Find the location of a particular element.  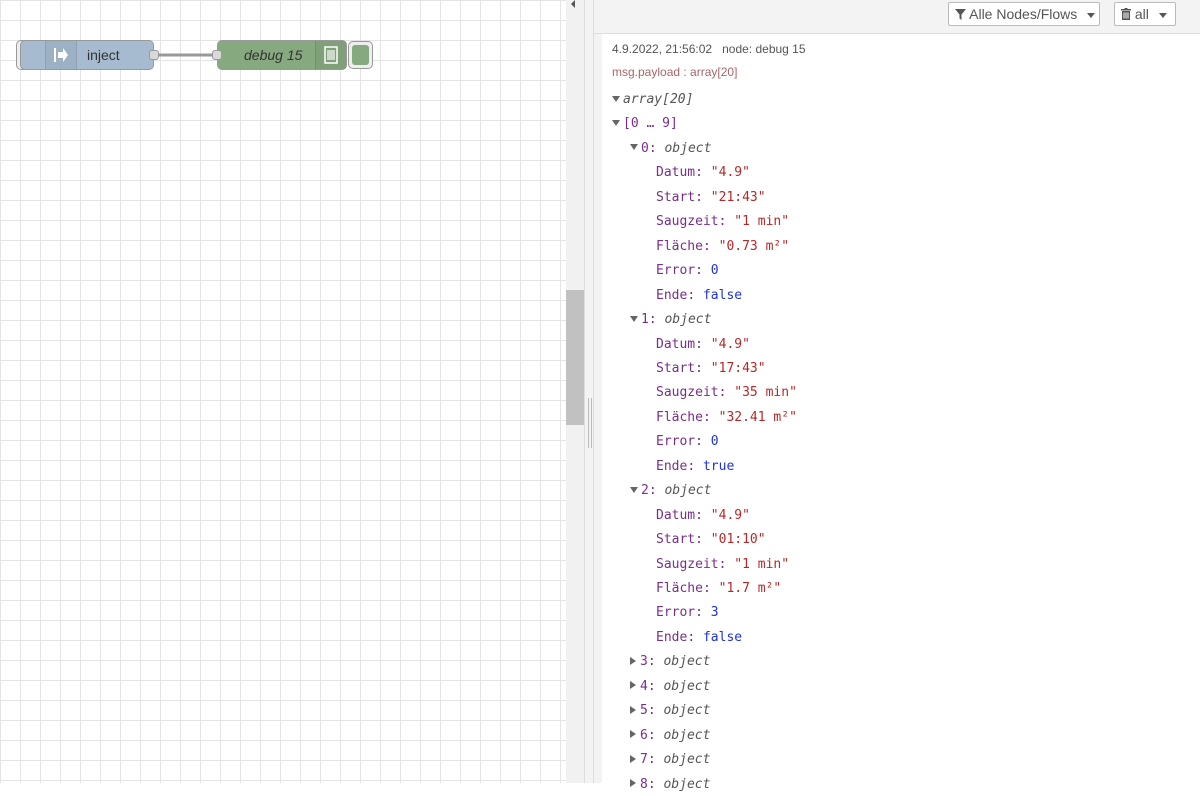

tree-item-6: 6: object is located at coordinates (670, 736).